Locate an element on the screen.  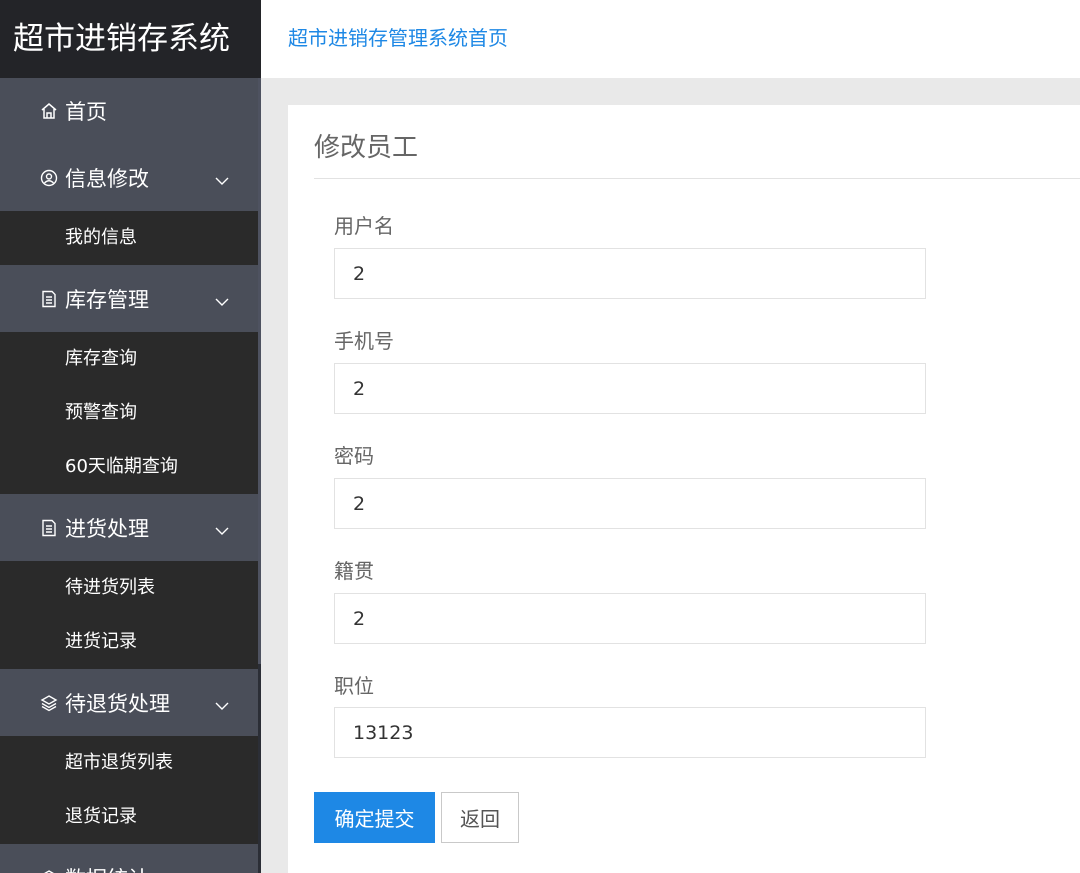
submenu-info: 我的信息 is located at coordinates (129, 238).